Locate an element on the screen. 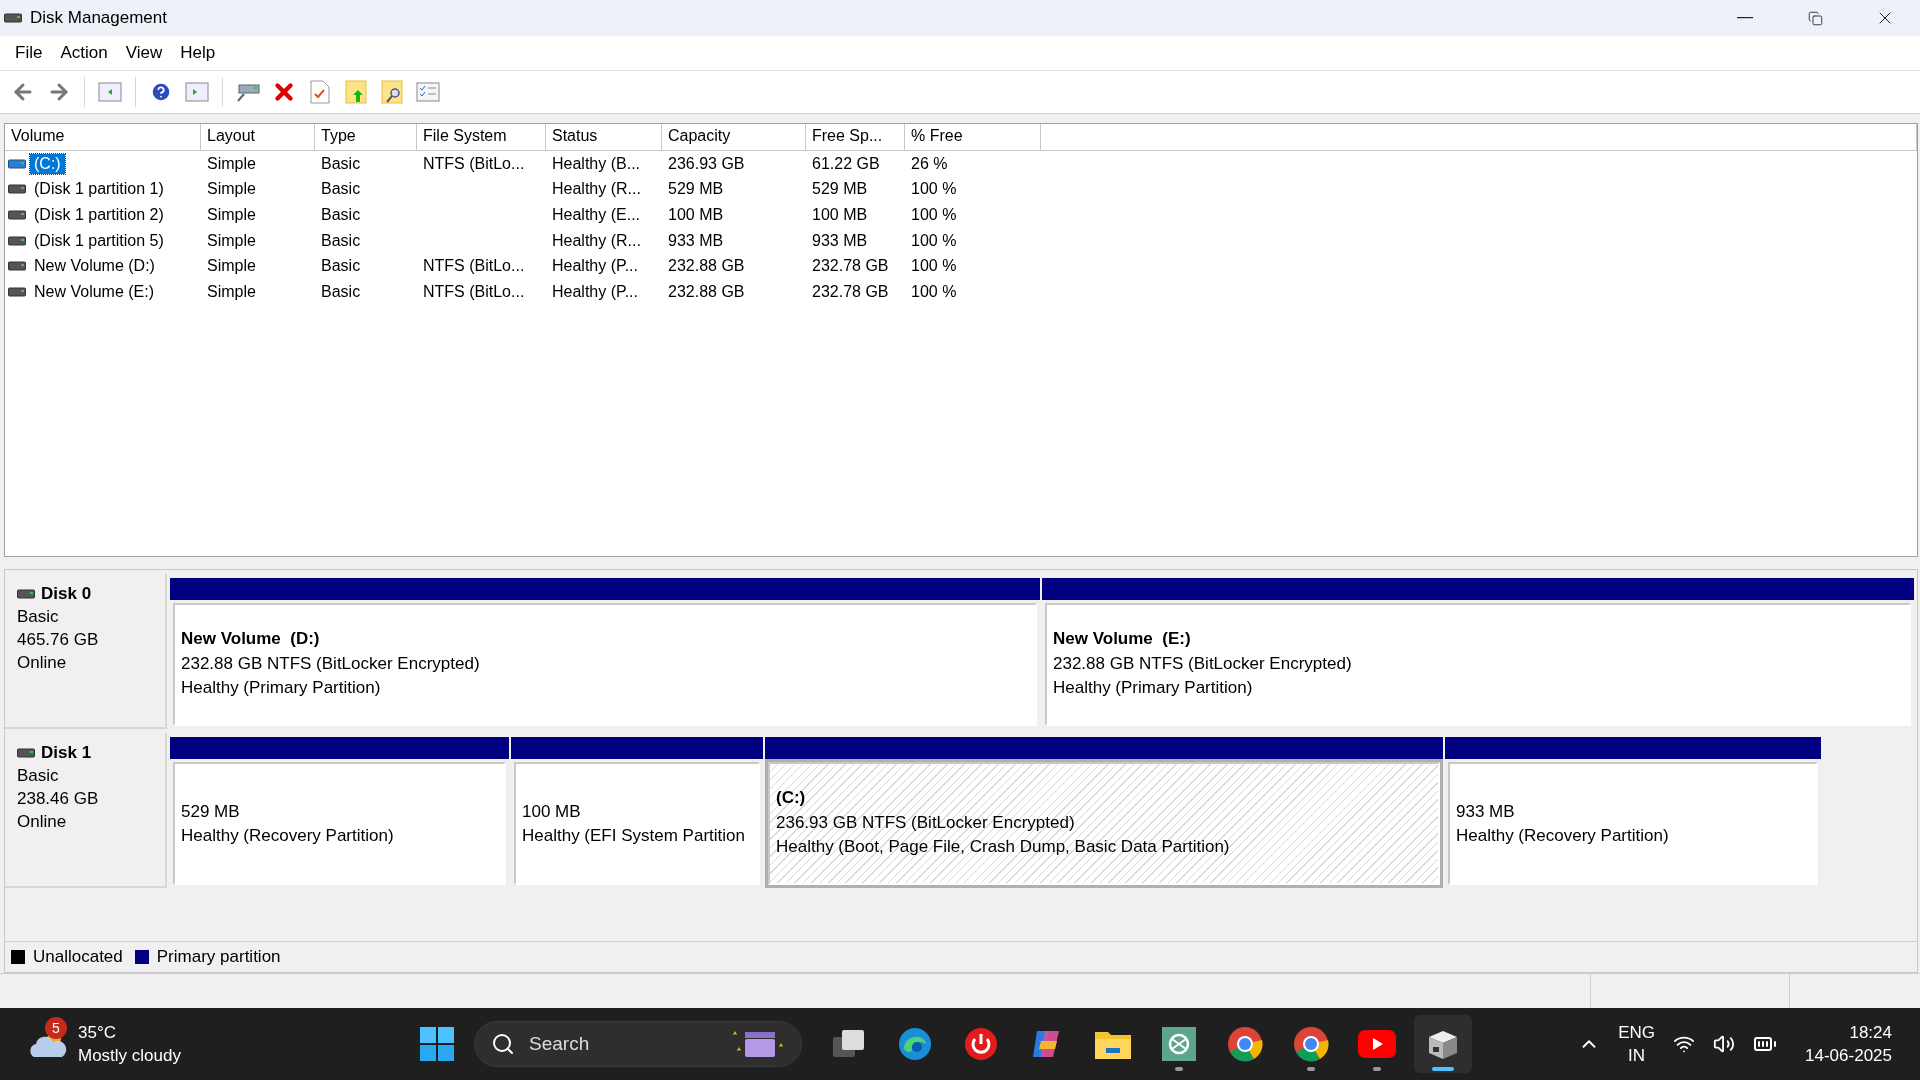  partition-title: (C:) is located at coordinates (791, 798).